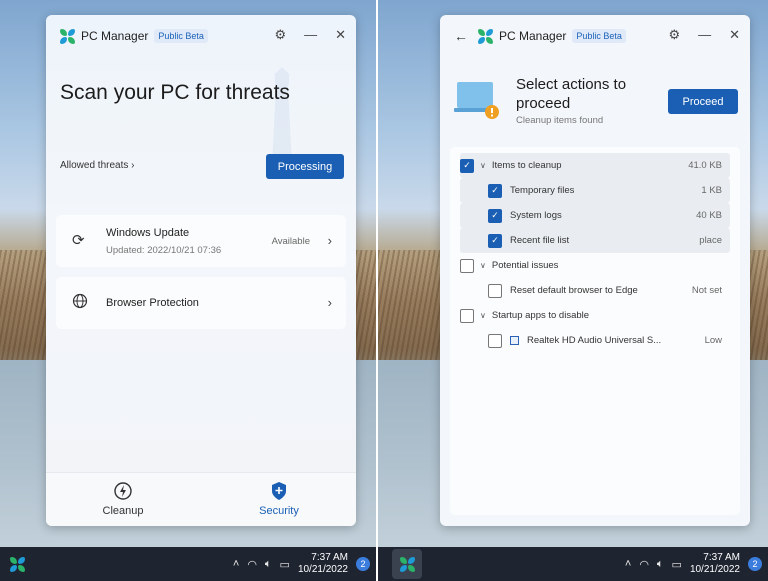 Image resolution: width=768 pixels, height=581 pixels. Describe the element at coordinates (713, 340) in the screenshot. I see `row-value: Low` at that location.